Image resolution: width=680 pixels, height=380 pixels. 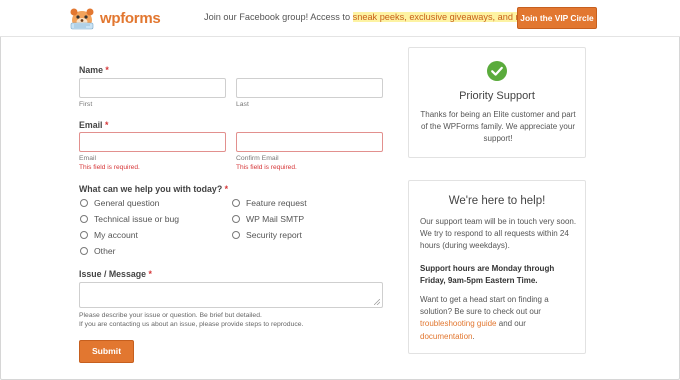 I want to click on message-label-text: Issue / Message, so click(x=112, y=274).